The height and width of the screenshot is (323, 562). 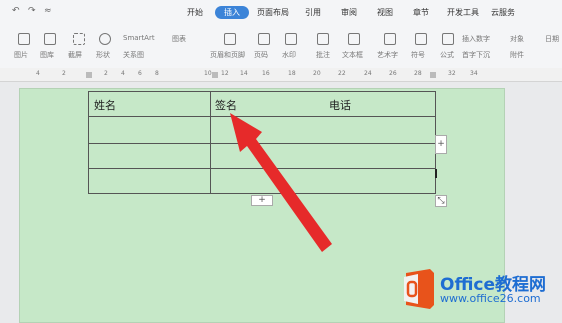 What do you see at coordinates (490, 298) in the screenshot?
I see `watermark-url: www.office26.com` at bounding box center [490, 298].